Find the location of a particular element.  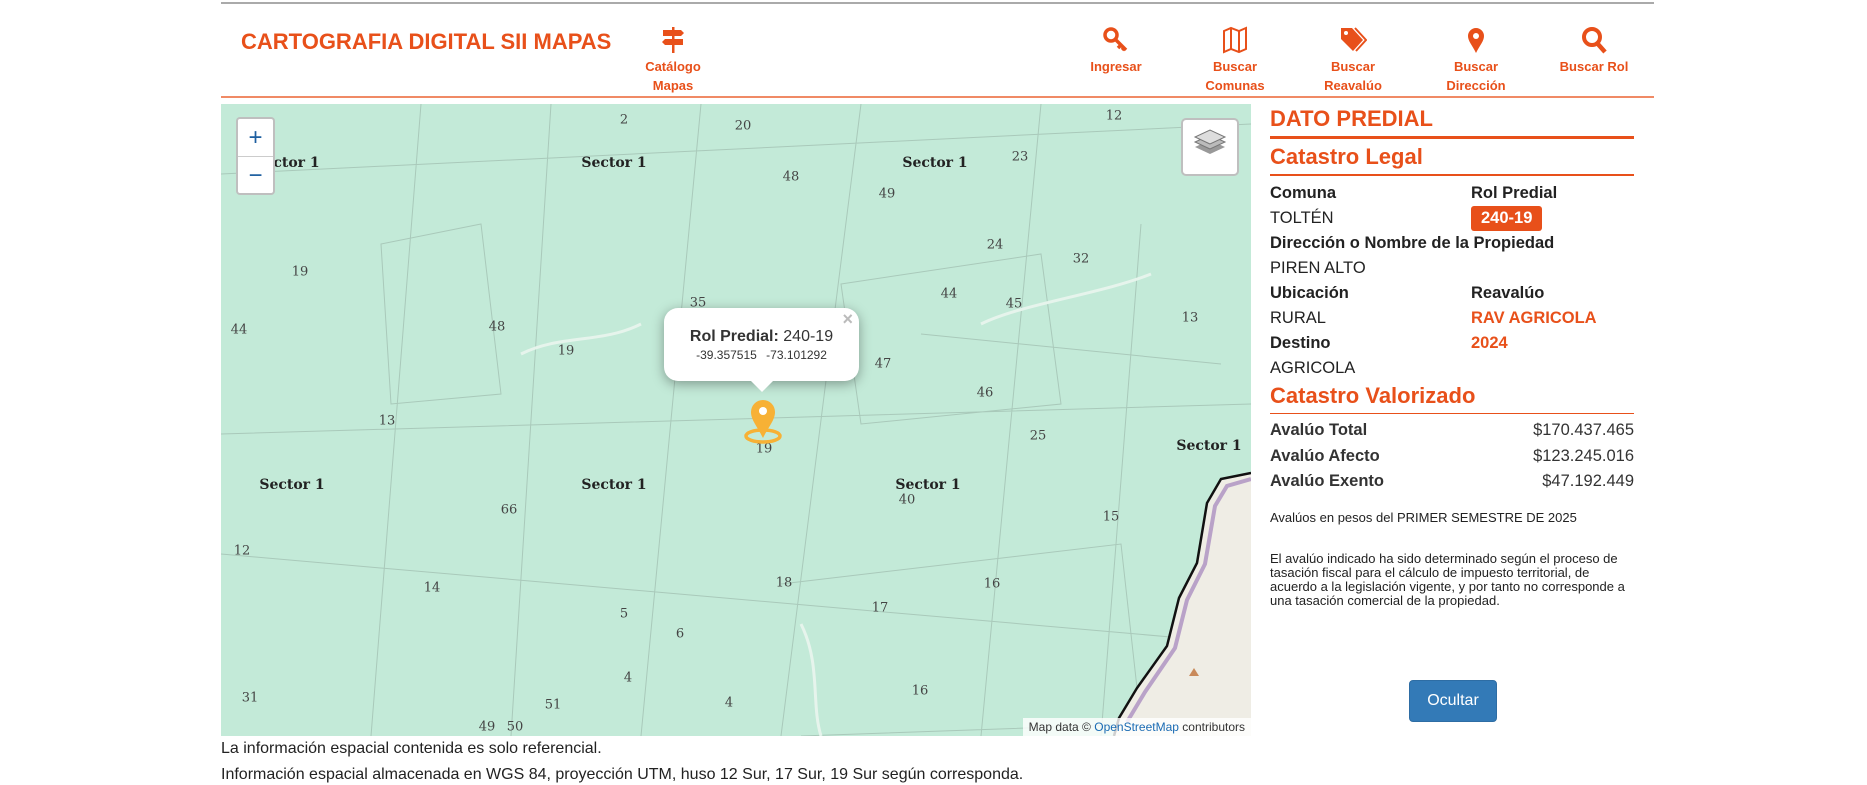

parcel-label: 47 is located at coordinates (883, 364).